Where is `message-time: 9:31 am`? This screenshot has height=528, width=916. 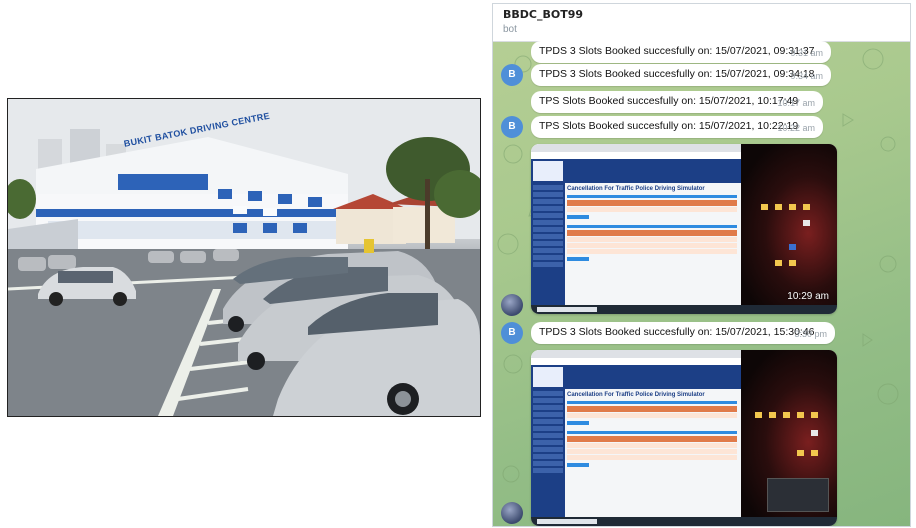
message-time: 9:31 am is located at coordinates (806, 53).